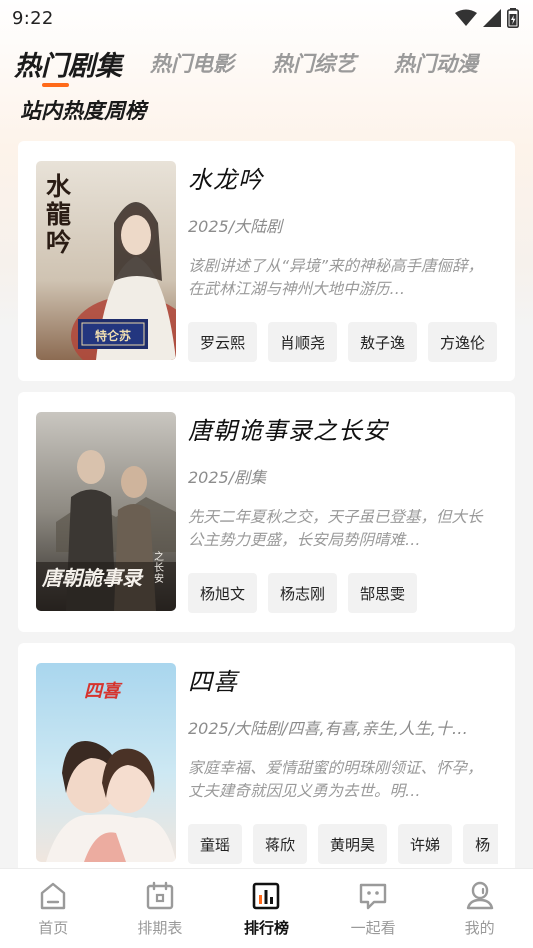  I want to click on show-meta: 2025/大陆剧, so click(235, 226).